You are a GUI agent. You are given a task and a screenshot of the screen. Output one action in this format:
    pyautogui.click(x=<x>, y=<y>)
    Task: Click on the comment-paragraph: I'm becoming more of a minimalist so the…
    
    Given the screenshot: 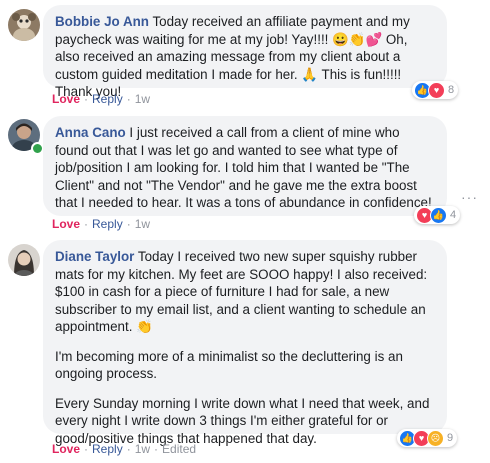 What is the action you would take?
    pyautogui.click(x=229, y=365)
    